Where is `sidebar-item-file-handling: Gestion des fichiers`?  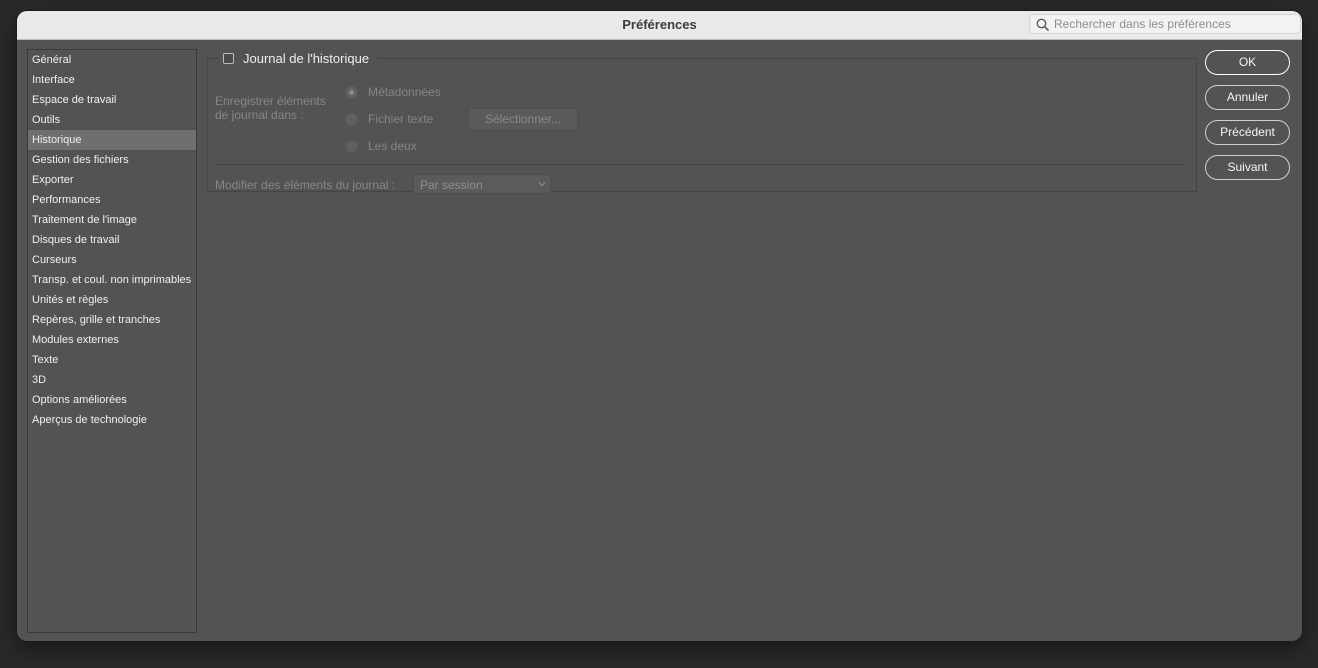 sidebar-item-file-handling: Gestion des fichiers is located at coordinates (112, 160).